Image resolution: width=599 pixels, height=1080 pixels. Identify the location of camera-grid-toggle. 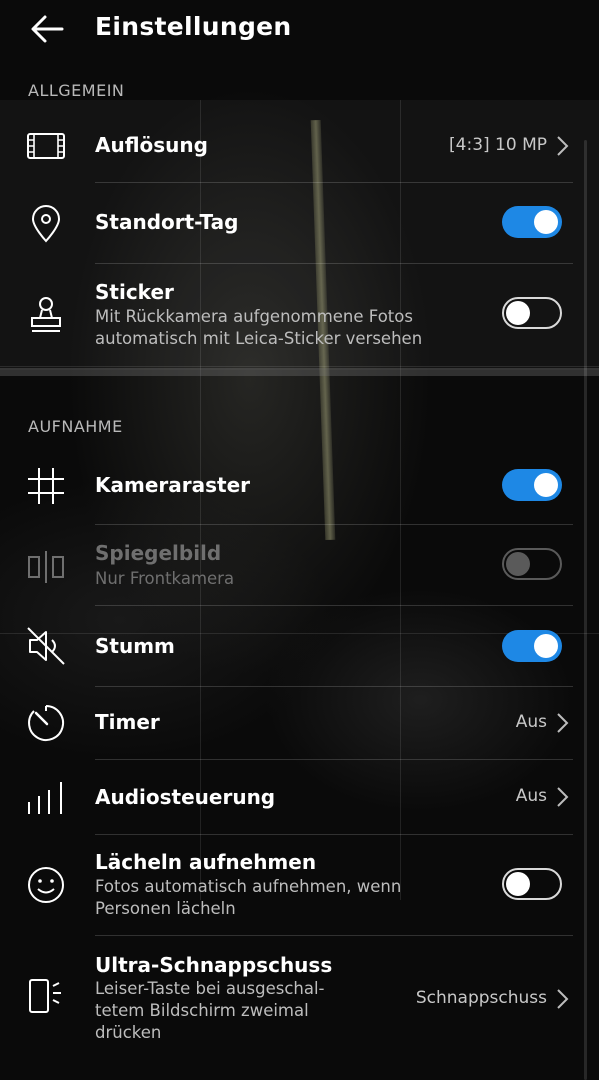
(532, 485).